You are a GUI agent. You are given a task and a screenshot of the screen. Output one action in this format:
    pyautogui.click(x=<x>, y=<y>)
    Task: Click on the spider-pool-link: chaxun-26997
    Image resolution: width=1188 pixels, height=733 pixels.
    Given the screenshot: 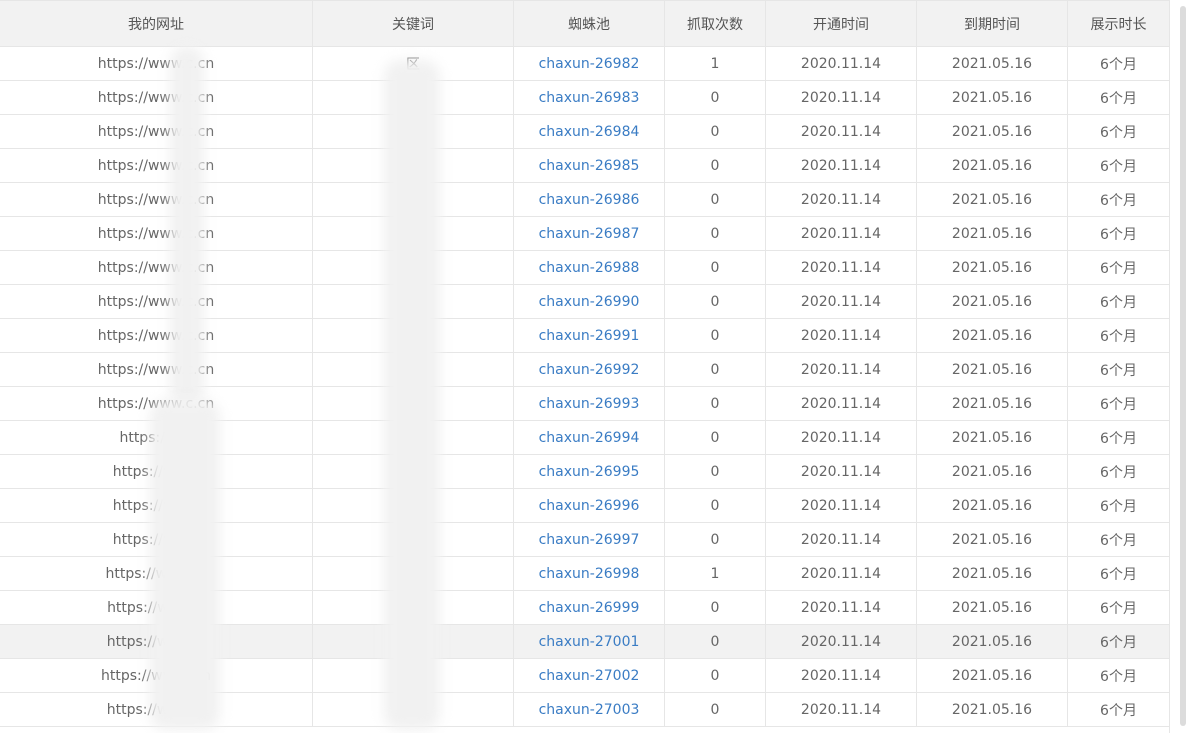 What is the action you would take?
    pyautogui.click(x=589, y=540)
    